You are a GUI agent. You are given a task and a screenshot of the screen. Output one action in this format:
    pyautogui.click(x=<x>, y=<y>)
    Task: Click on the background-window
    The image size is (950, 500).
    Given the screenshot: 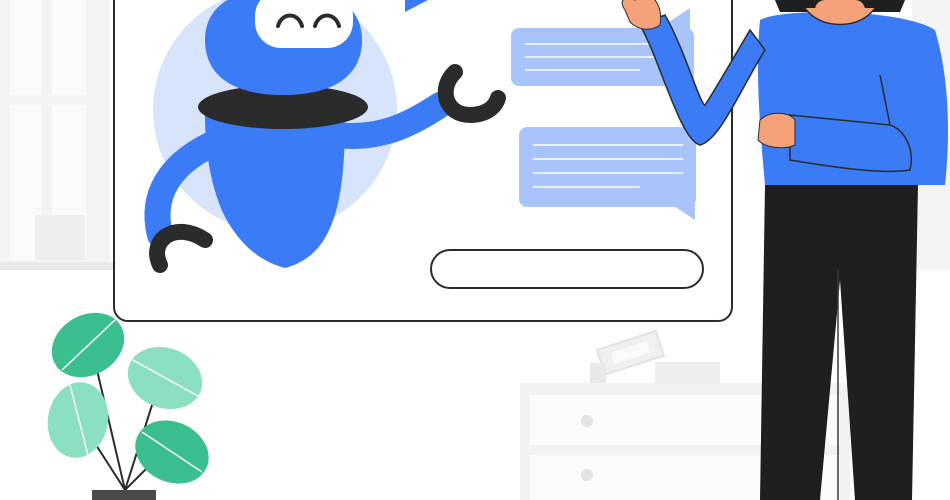 What is the action you would take?
    pyautogui.click(x=57, y=135)
    